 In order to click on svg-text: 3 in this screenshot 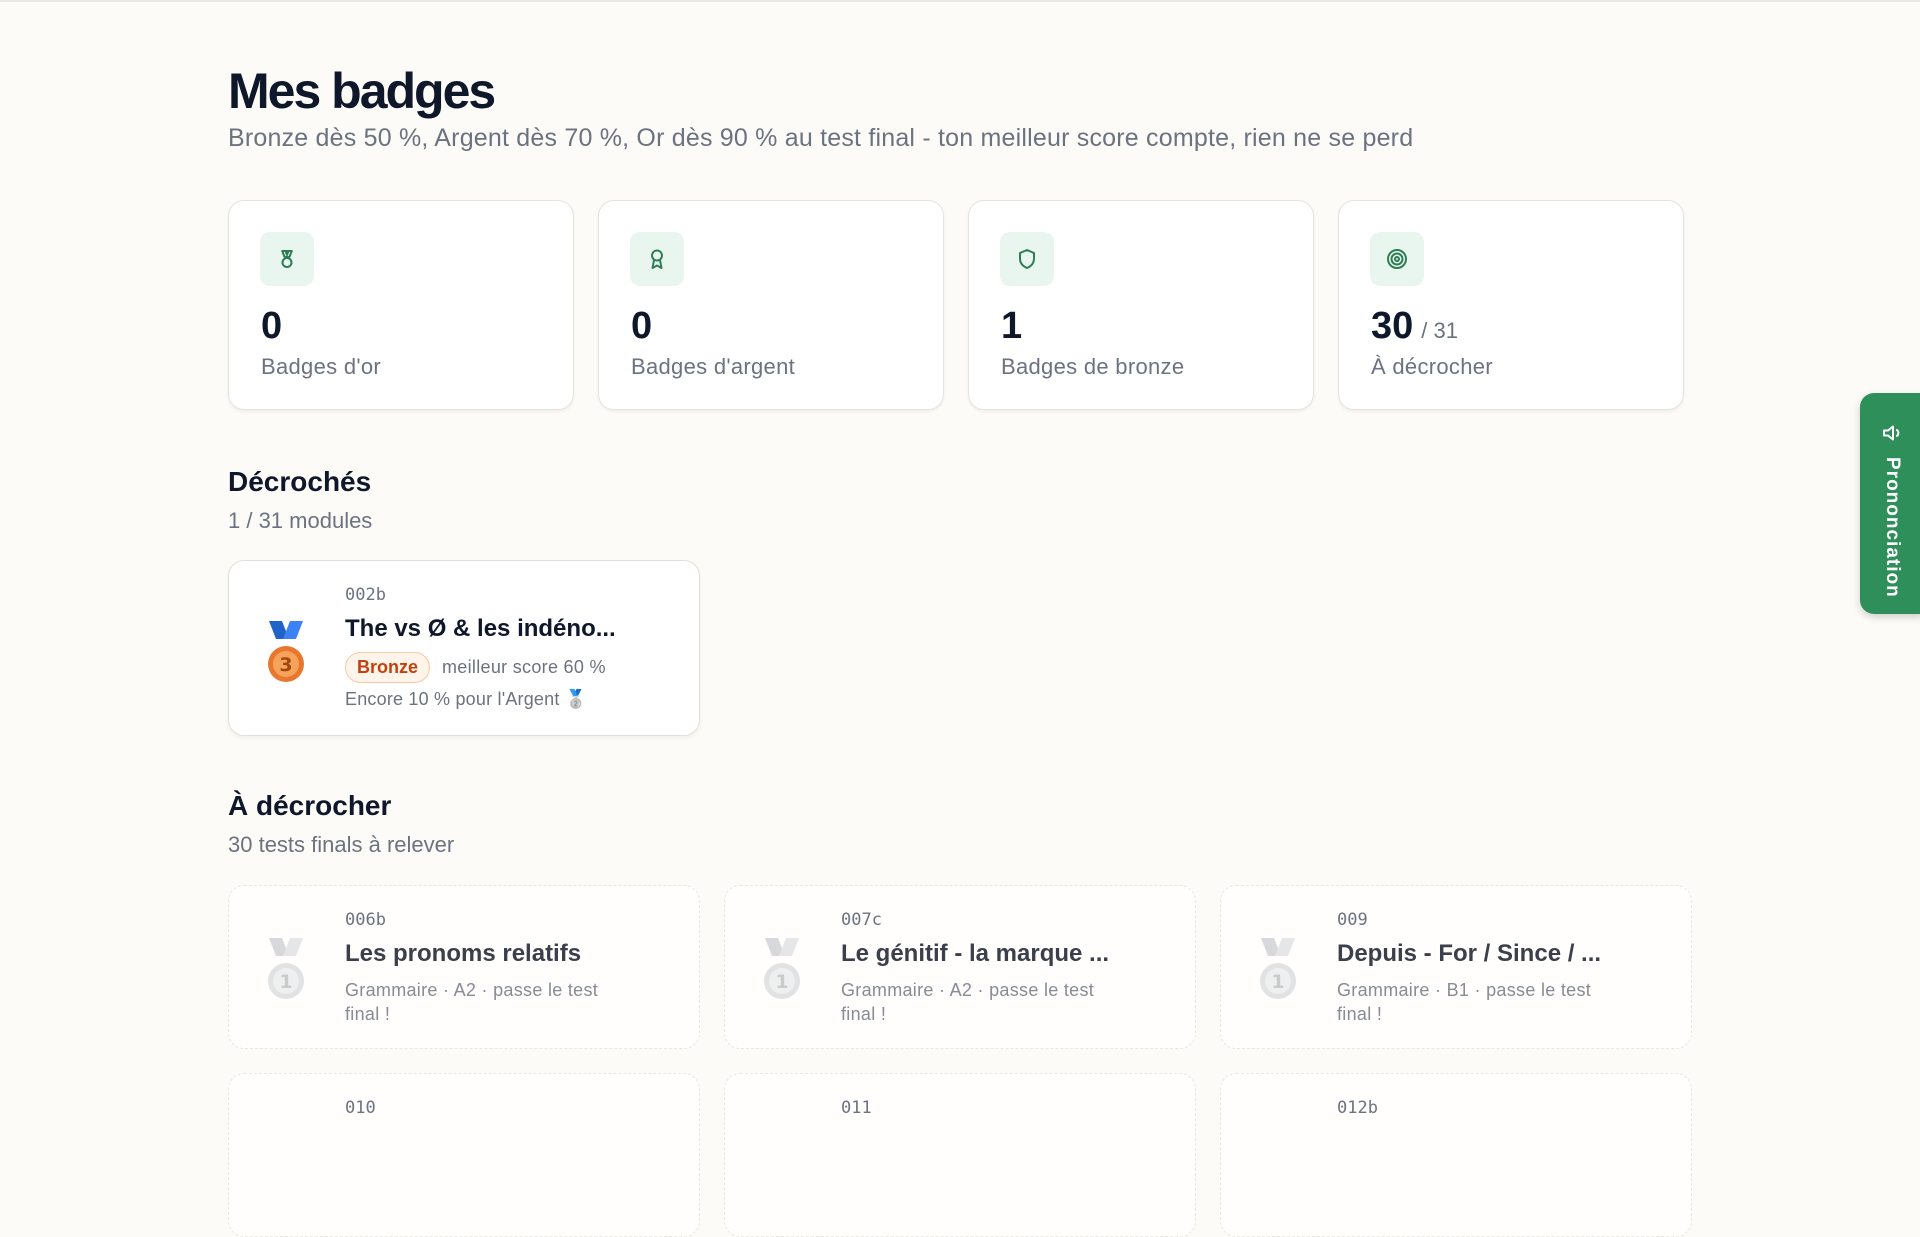, I will do `click(285, 665)`.